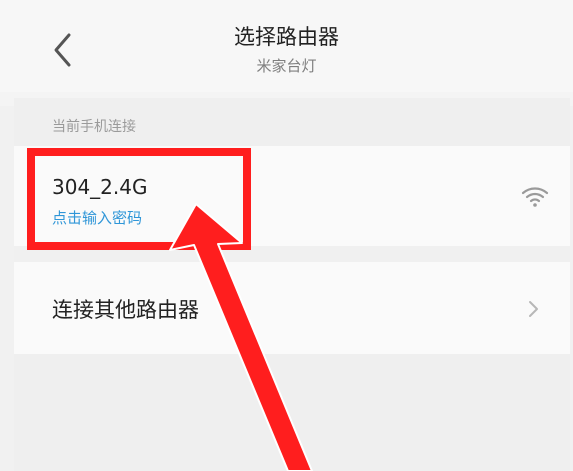 The image size is (573, 471). What do you see at coordinates (125, 310) in the screenshot?
I see `connect-other-router-label: 连接其他路由器` at bounding box center [125, 310].